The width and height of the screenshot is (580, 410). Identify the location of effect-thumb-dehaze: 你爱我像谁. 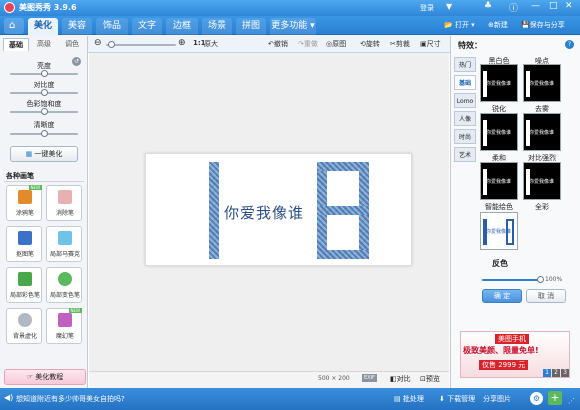
(542, 132).